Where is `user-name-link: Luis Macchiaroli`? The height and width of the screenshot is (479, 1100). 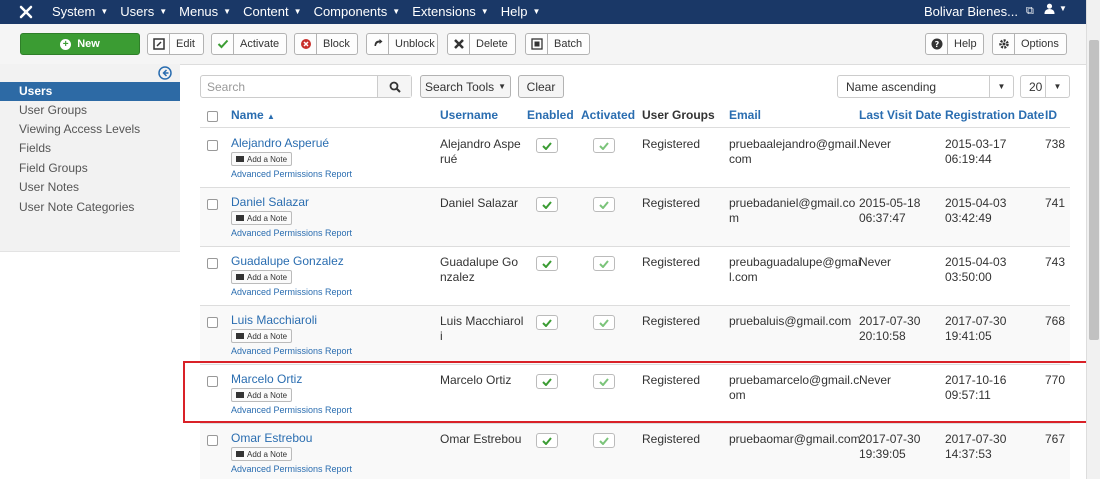 user-name-link: Luis Macchiaroli is located at coordinates (274, 320).